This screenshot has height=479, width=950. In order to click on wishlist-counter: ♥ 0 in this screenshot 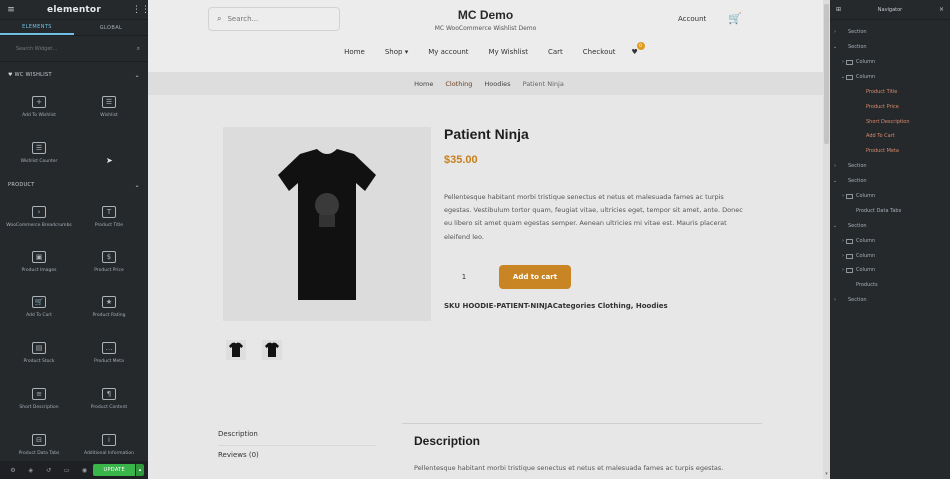, I will do `click(638, 49)`.